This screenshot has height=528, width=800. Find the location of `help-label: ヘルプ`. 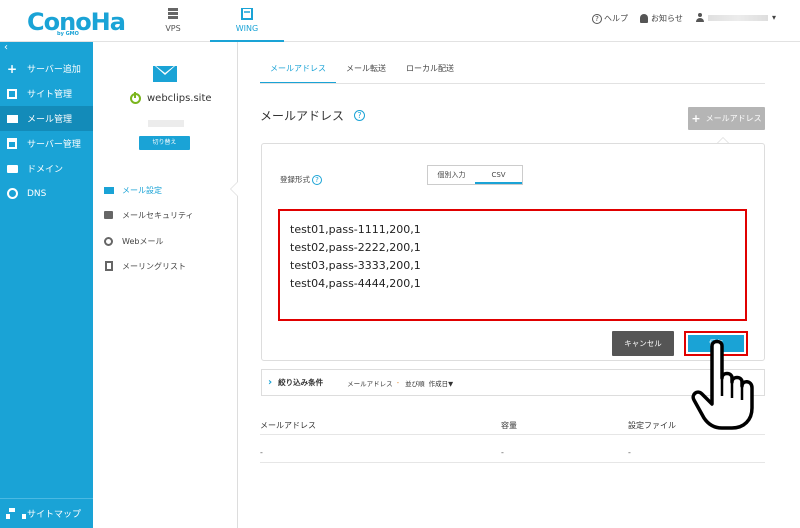

help-label: ヘルプ is located at coordinates (616, 18).